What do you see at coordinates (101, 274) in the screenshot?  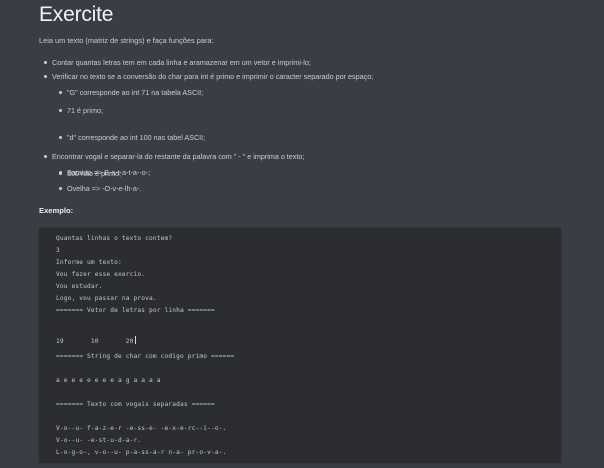 I see `code-line: Vou fazer esse exercio.` at bounding box center [101, 274].